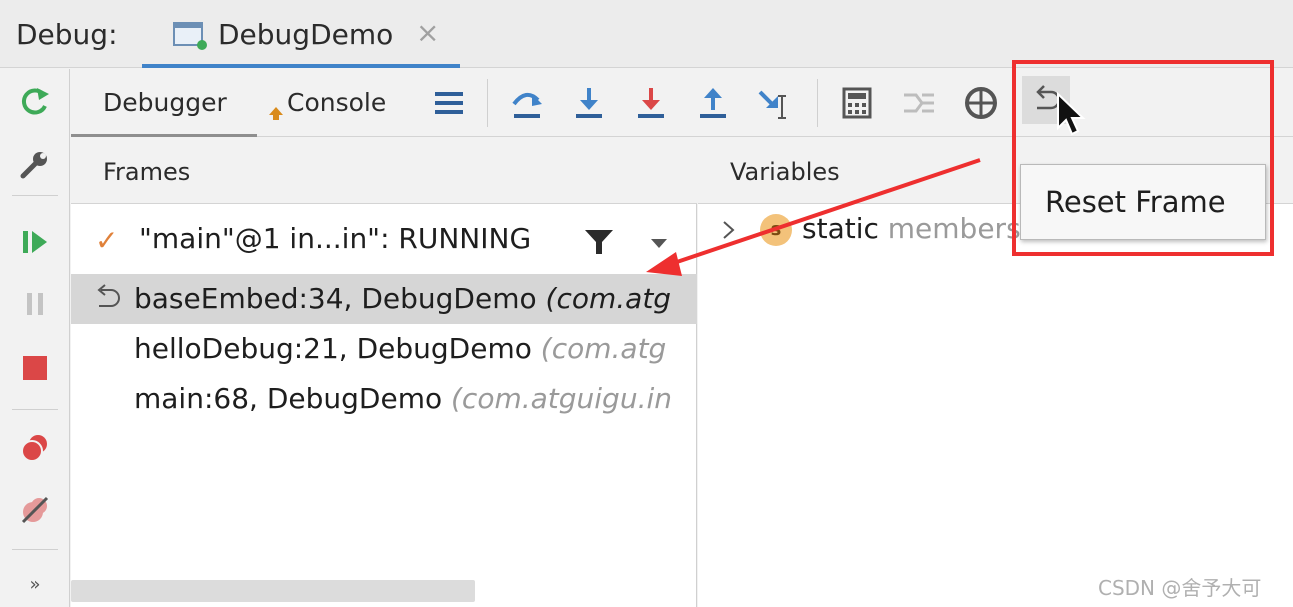 This screenshot has height=607, width=1293. I want to click on highlight-box, so click(1143, 158).